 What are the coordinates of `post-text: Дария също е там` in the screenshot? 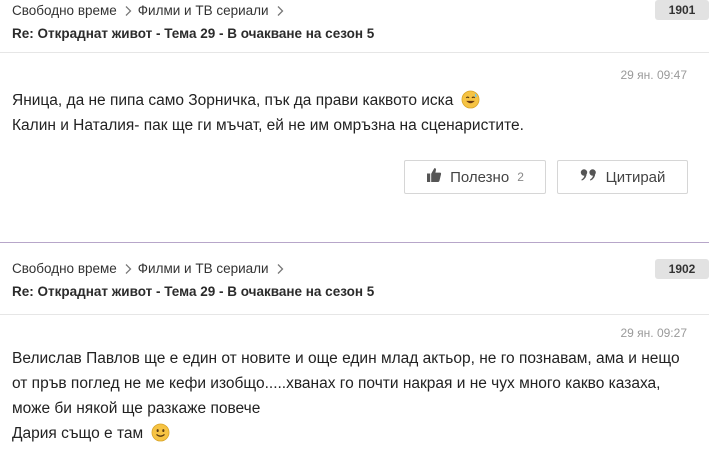 It's located at (78, 433).